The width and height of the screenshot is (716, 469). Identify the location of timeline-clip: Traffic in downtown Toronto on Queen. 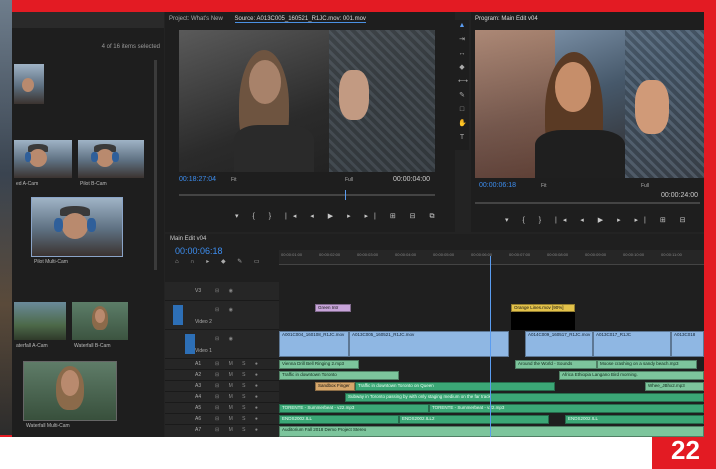
(455, 386).